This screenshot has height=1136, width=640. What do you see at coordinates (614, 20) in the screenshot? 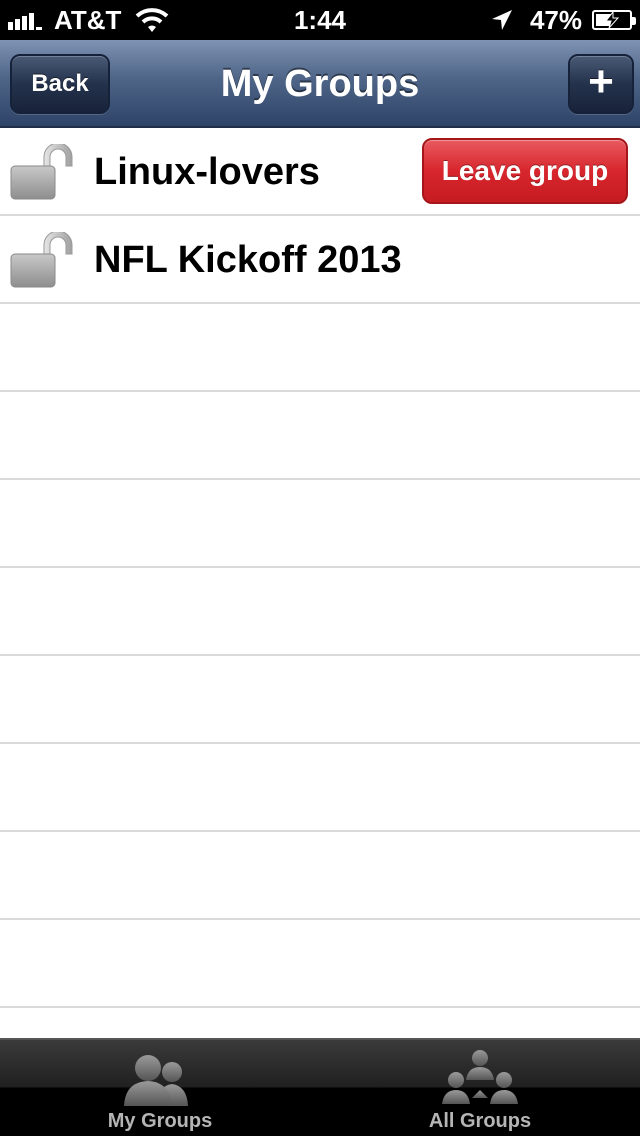
I see `battery-charging-icon` at bounding box center [614, 20].